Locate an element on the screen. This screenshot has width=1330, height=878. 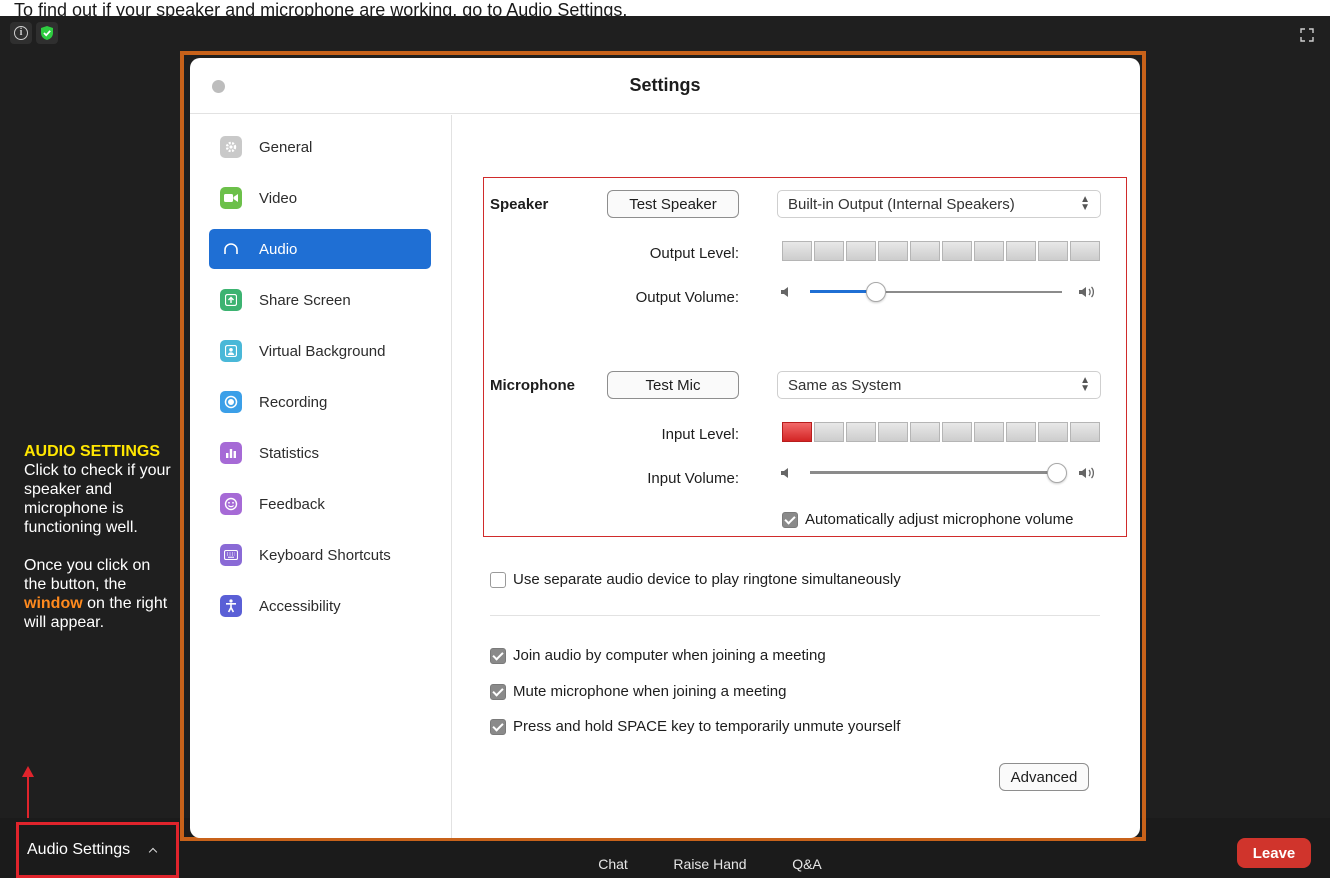
select-chevrons-icon: ▲ ▼ is located at coordinates (1085, 384).